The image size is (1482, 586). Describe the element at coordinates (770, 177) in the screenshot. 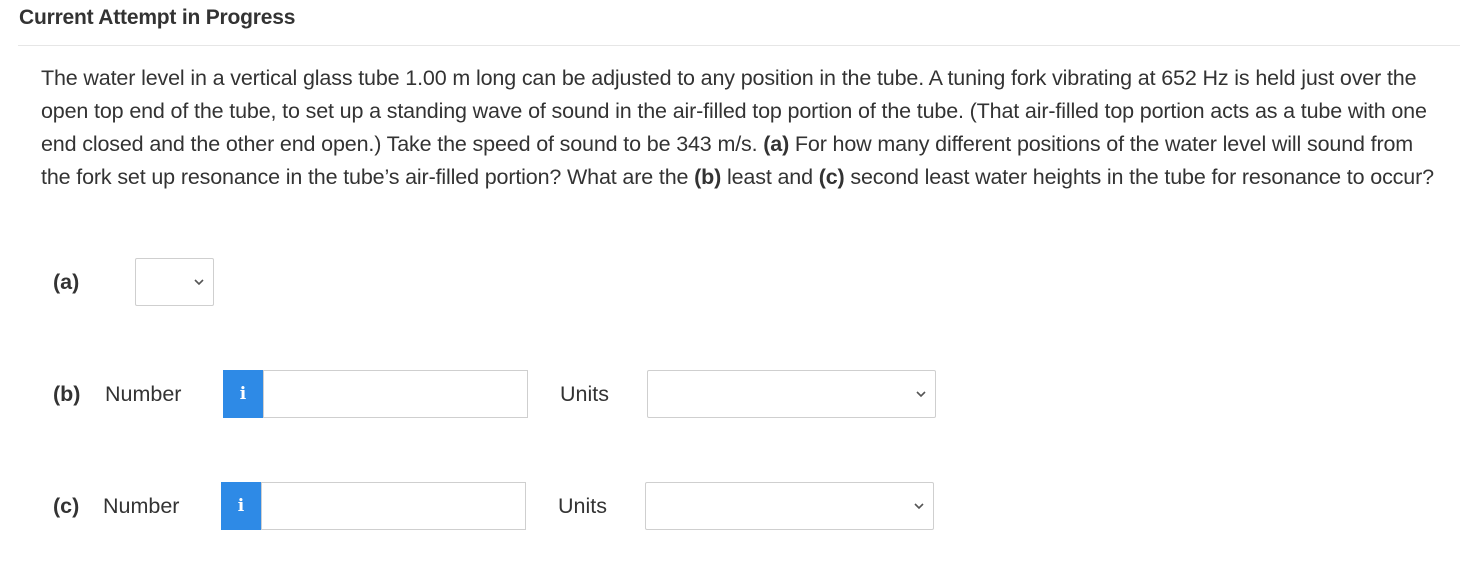

I see `question-text-segment: least and` at that location.